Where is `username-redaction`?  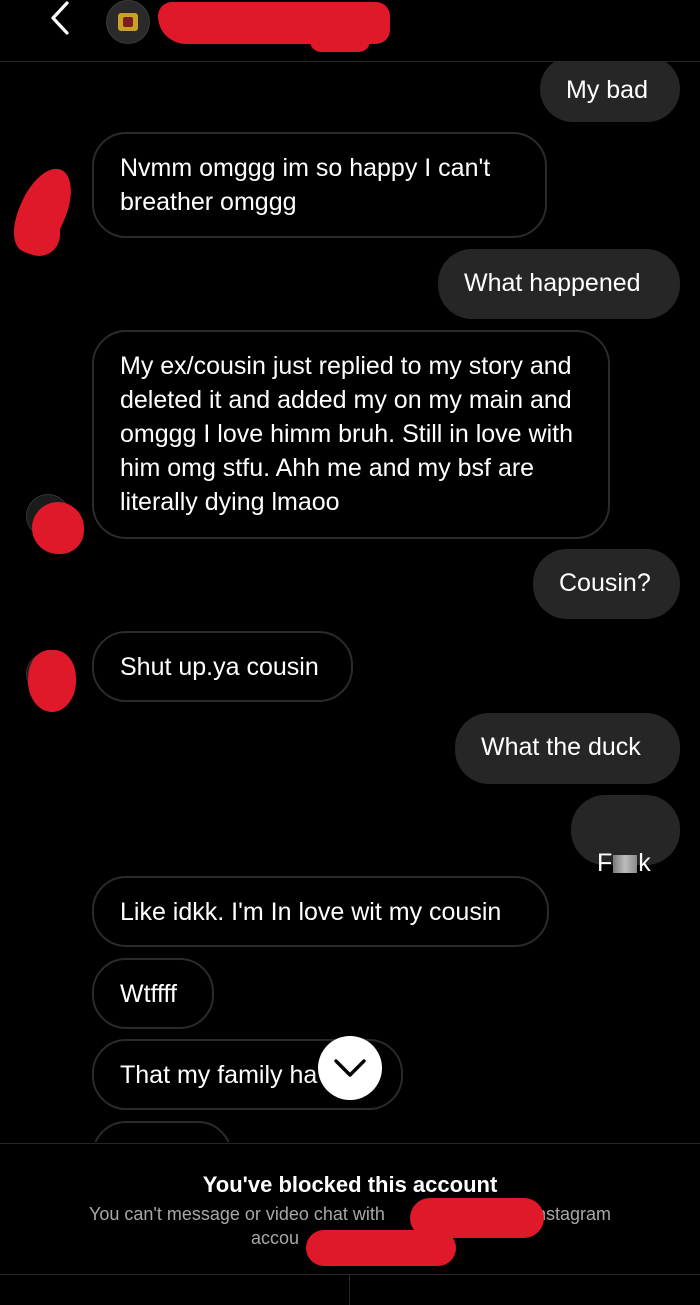 username-redaction is located at coordinates (381, 1248).